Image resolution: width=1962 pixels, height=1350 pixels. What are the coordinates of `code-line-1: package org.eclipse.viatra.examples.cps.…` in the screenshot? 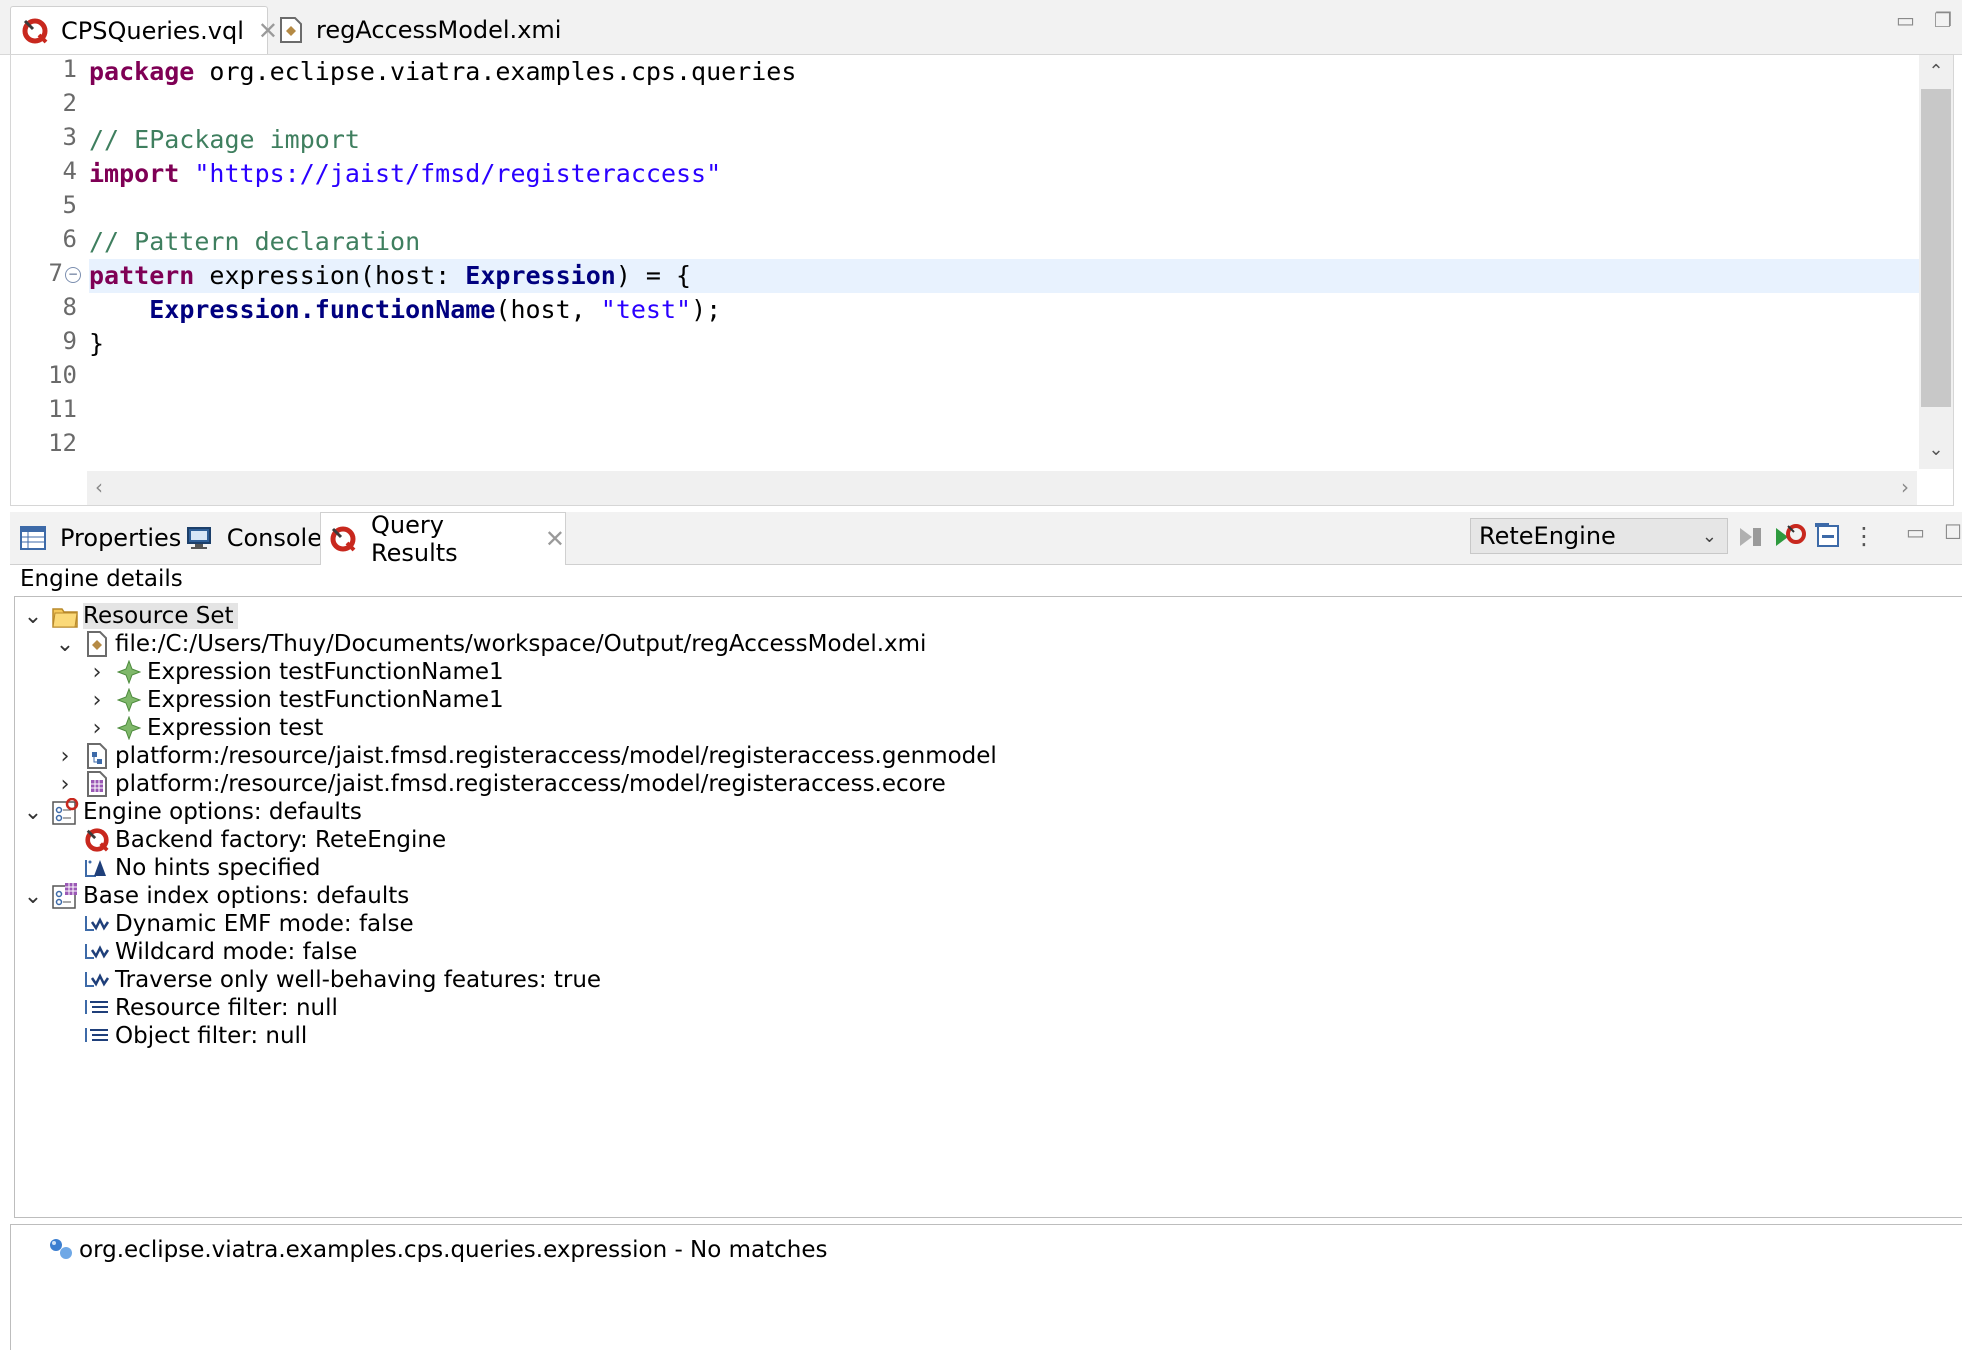 It's located at (443, 71).